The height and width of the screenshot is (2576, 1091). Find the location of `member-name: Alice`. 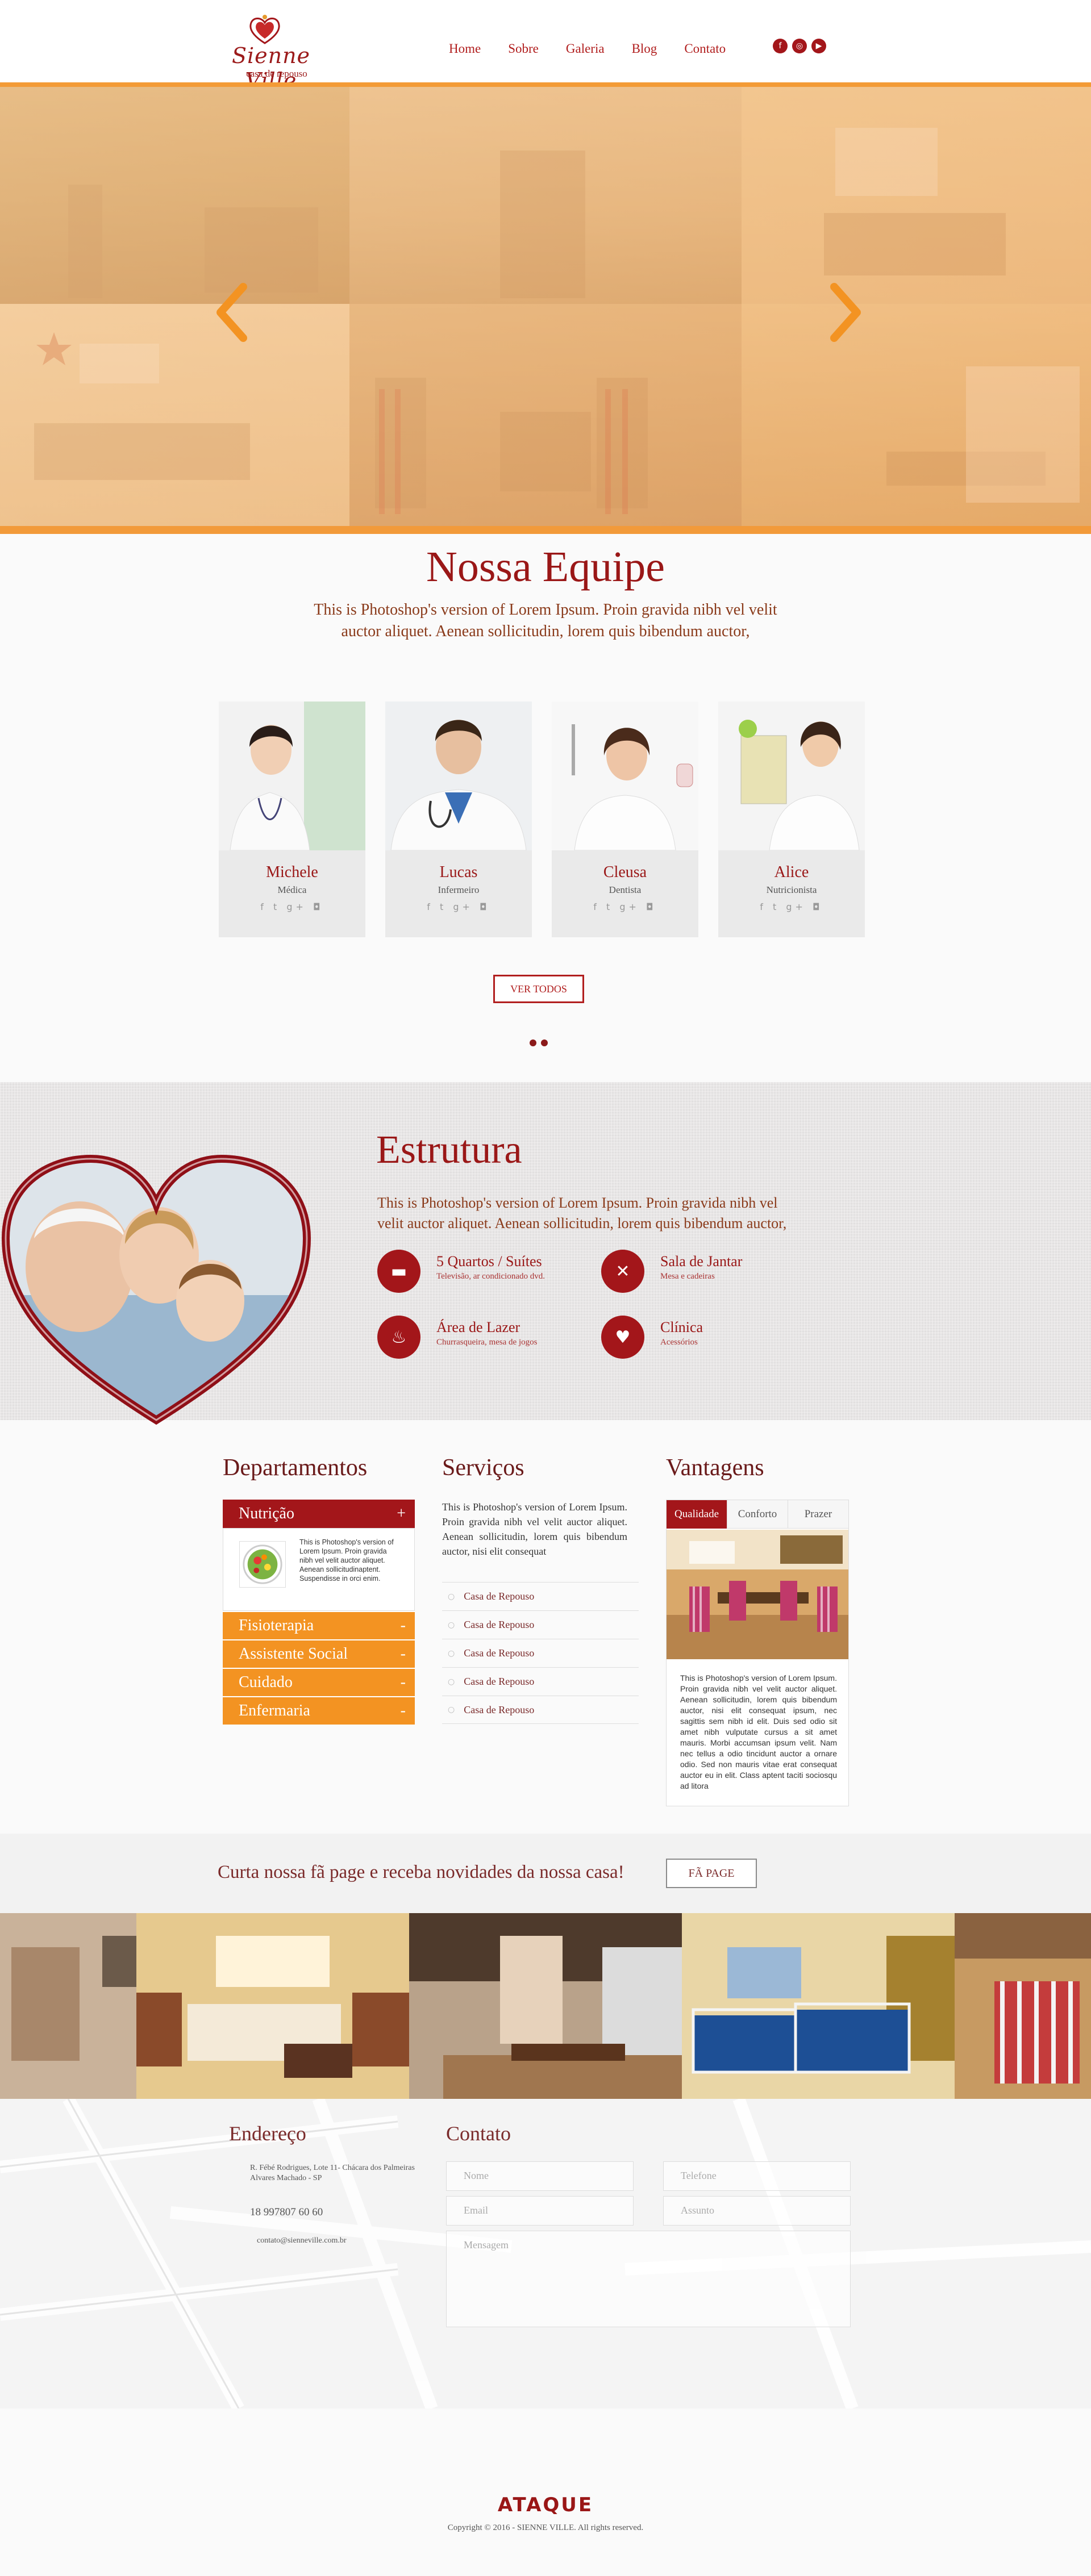

member-name: Alice is located at coordinates (791, 872).